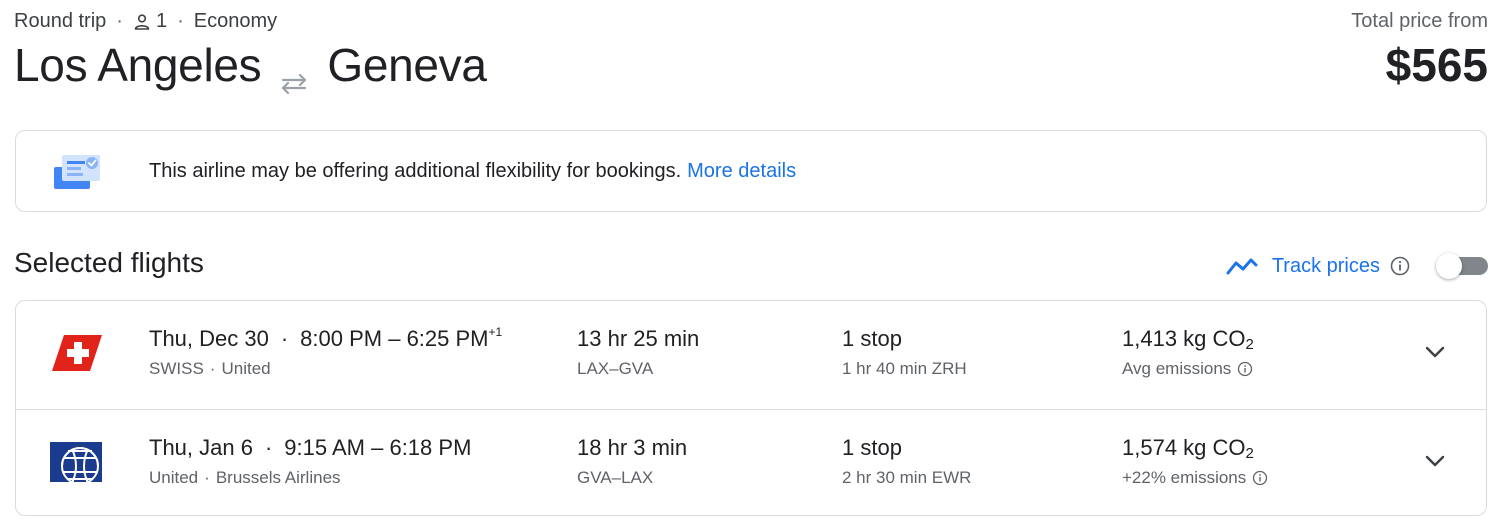  I want to click on route-title: Los Angeles Geneva, so click(250, 66).